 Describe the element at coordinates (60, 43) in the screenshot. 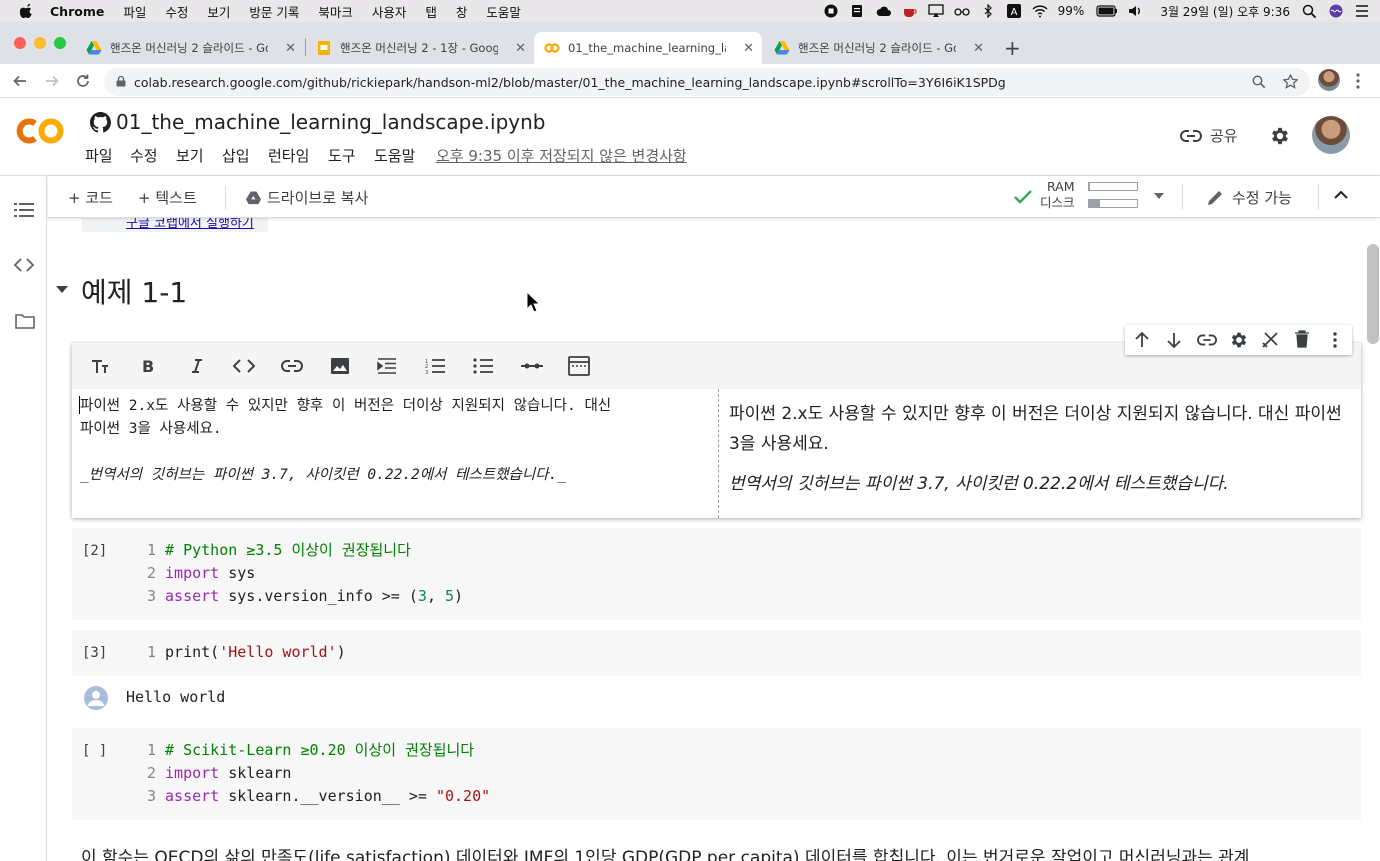

I see `window-zoom-button` at that location.